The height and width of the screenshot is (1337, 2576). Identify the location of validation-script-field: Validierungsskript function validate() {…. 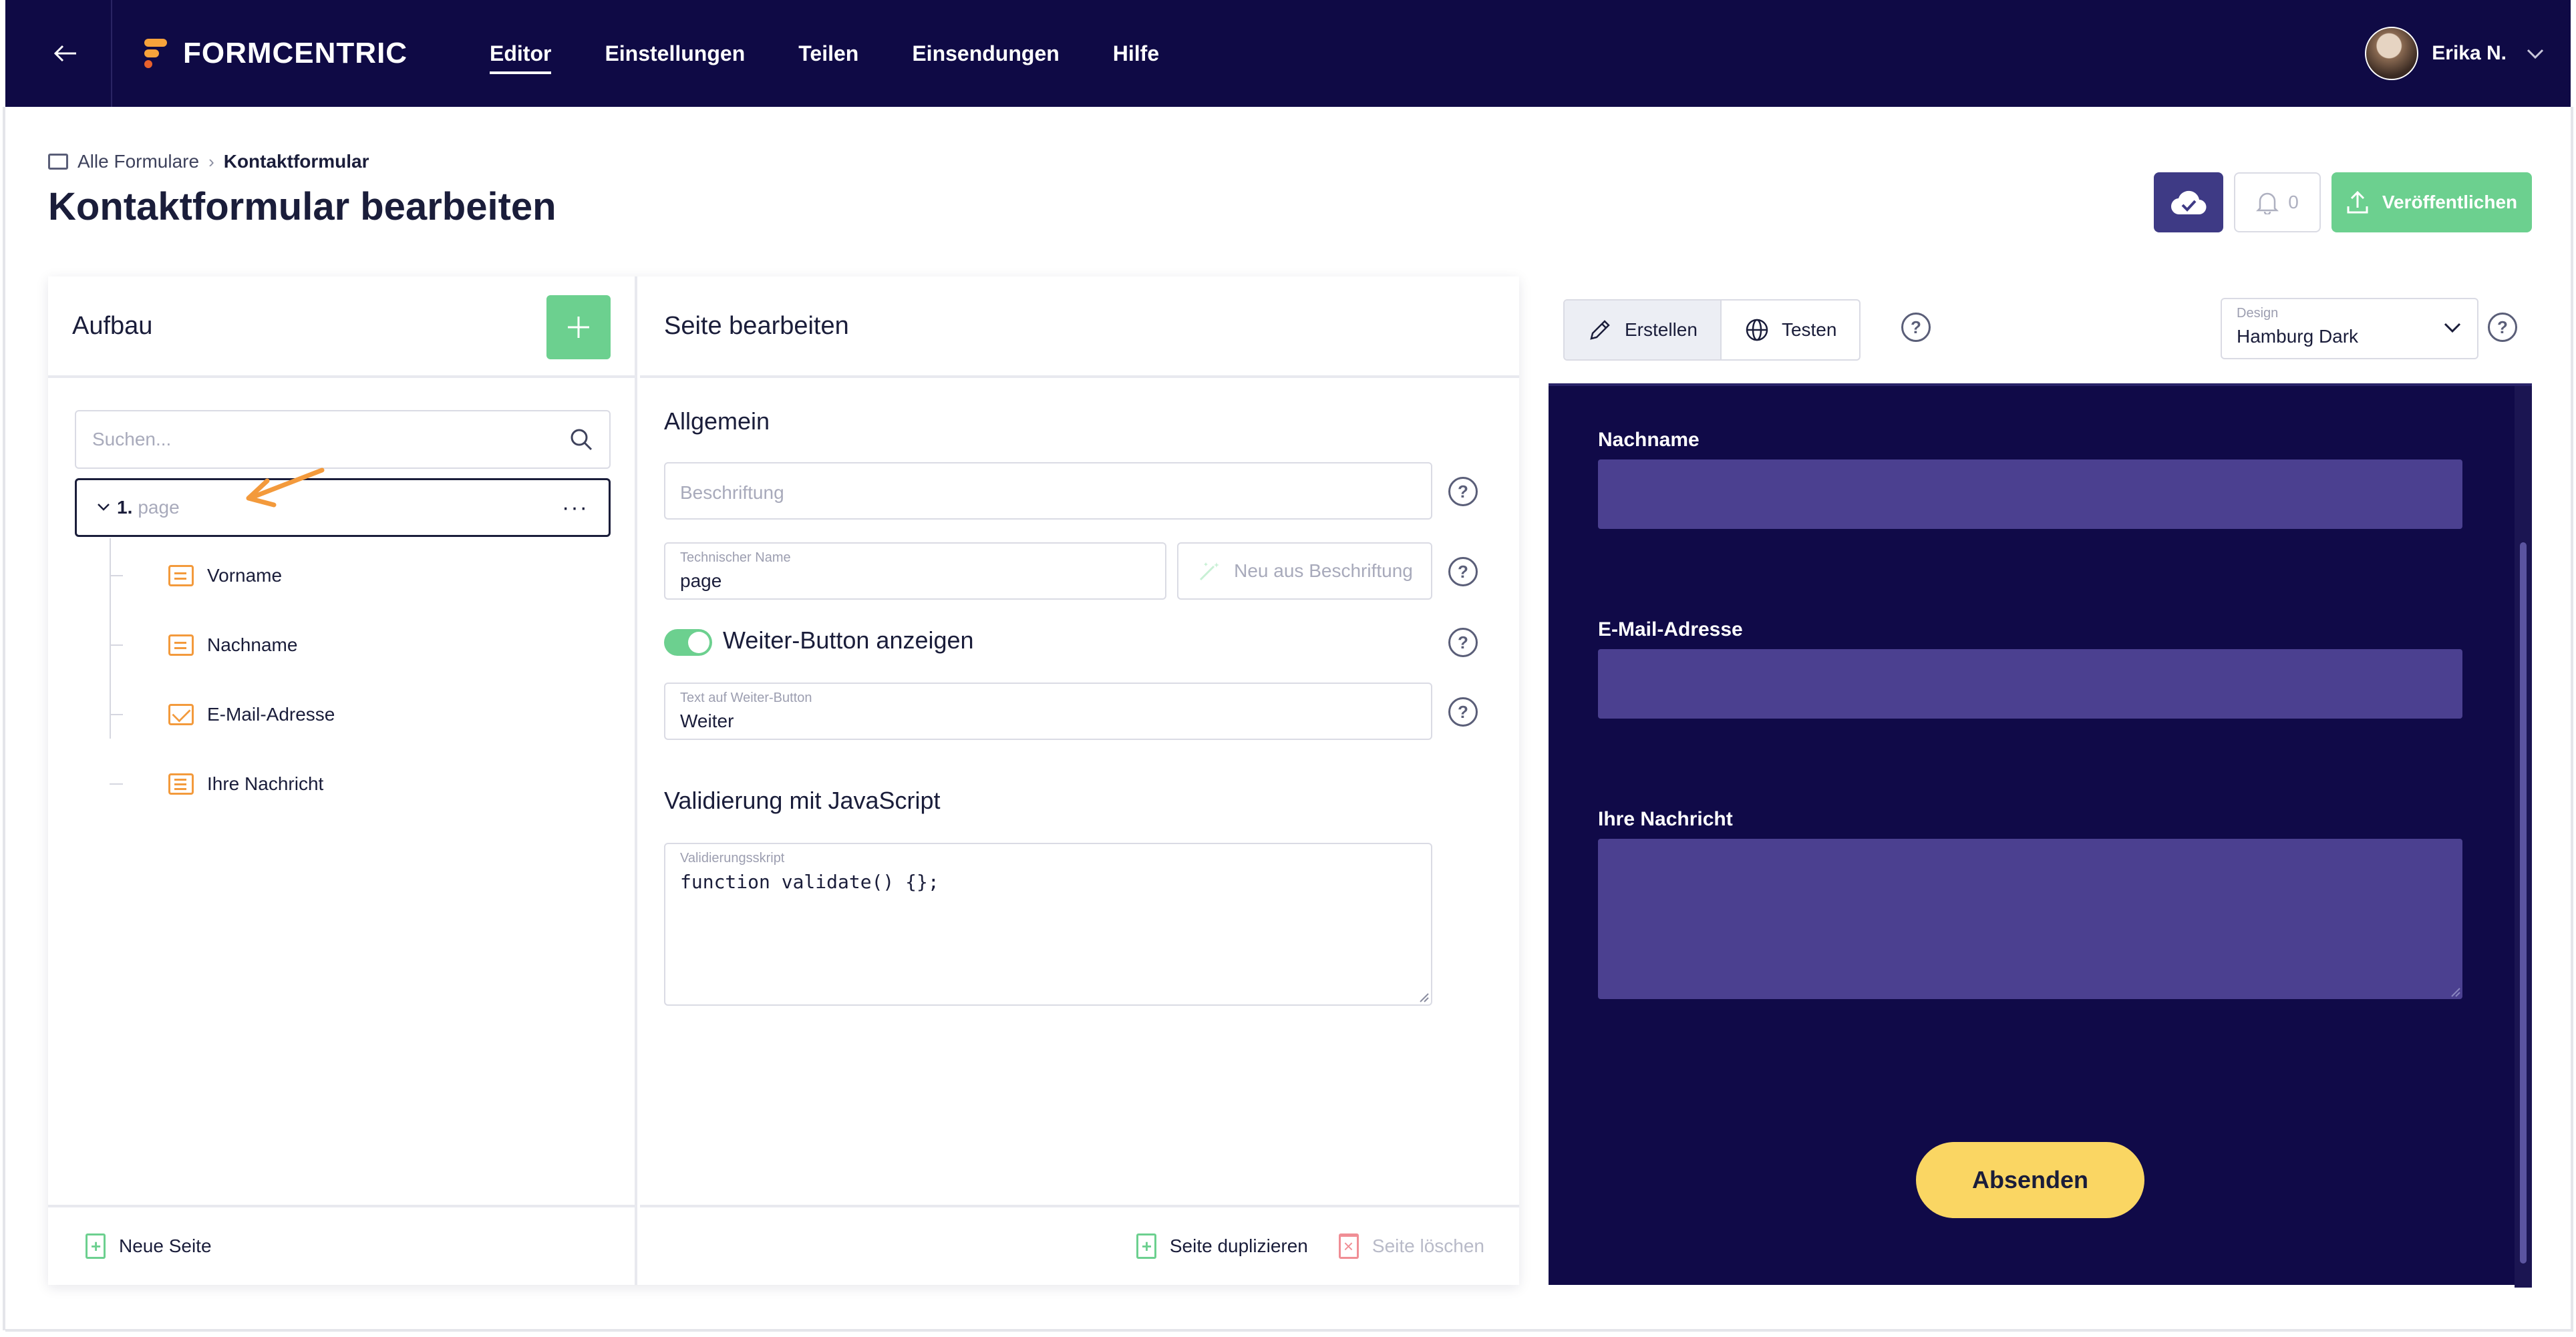
(1048, 924).